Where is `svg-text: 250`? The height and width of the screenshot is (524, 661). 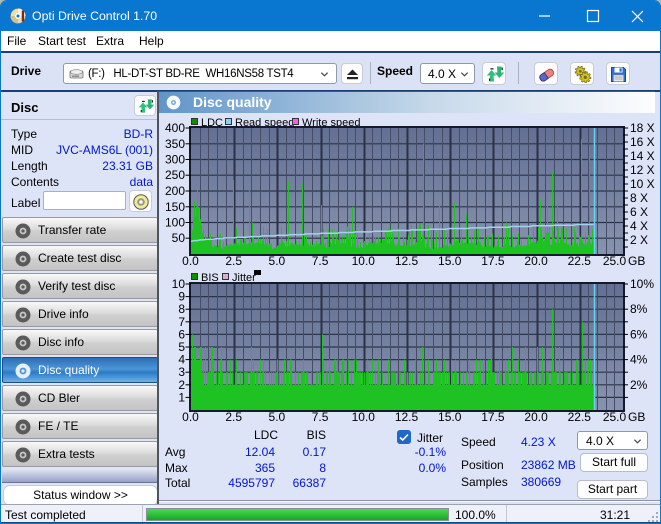 svg-text: 250 is located at coordinates (175, 175).